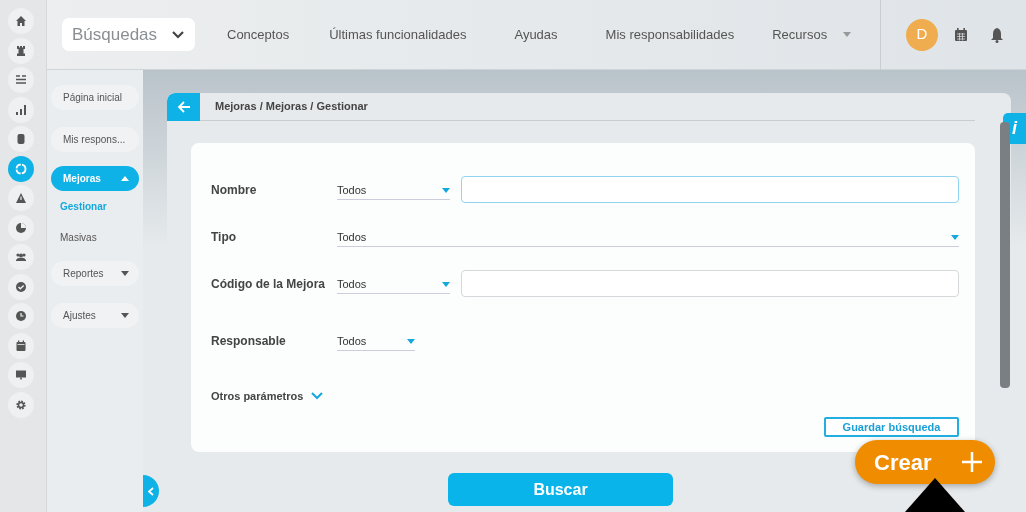 The image size is (1026, 512). Describe the element at coordinates (291, 107) in the screenshot. I see `breadcrumb: Mejoras / Mejoras / Gestionar` at that location.